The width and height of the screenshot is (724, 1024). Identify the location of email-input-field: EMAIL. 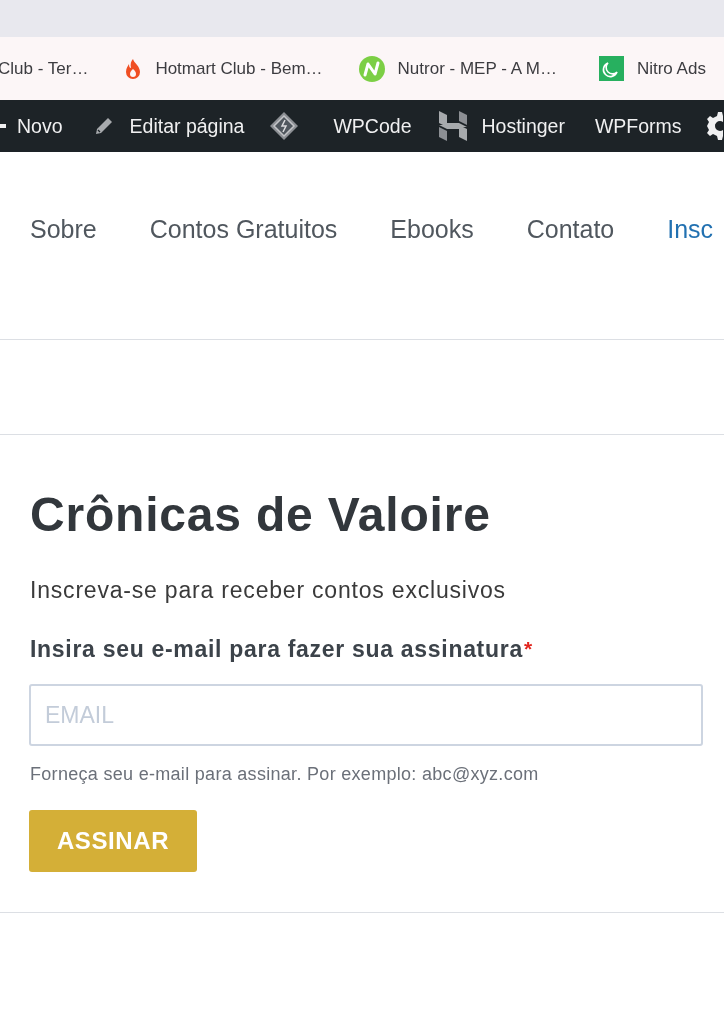
(366, 715).